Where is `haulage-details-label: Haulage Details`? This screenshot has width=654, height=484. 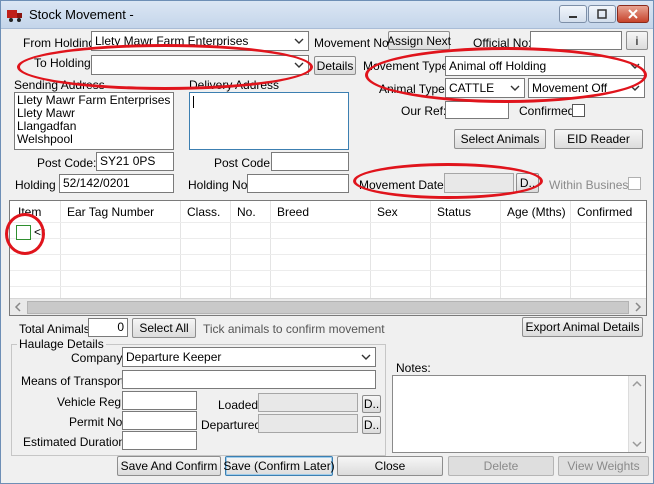
haulage-details-label: Haulage Details is located at coordinates (61, 344).